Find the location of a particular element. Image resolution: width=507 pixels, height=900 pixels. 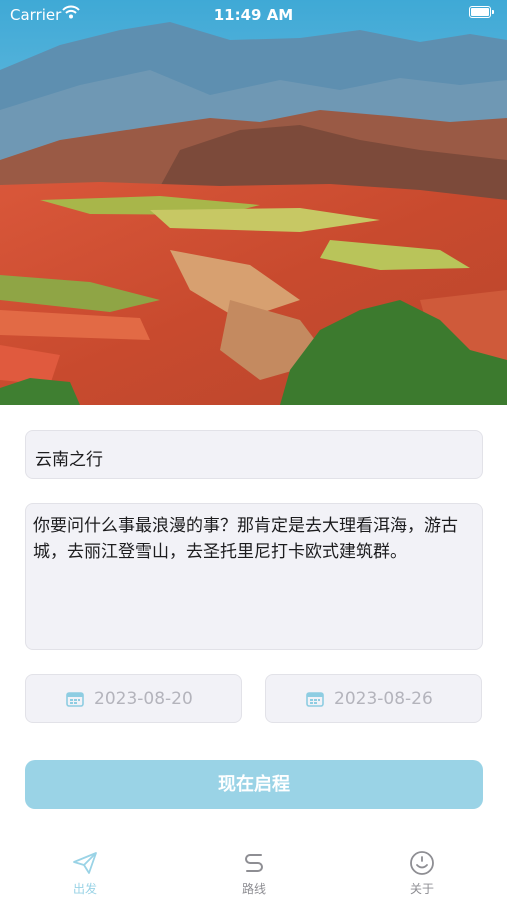

end-date-value: 2023-08-26 is located at coordinates (383, 699).